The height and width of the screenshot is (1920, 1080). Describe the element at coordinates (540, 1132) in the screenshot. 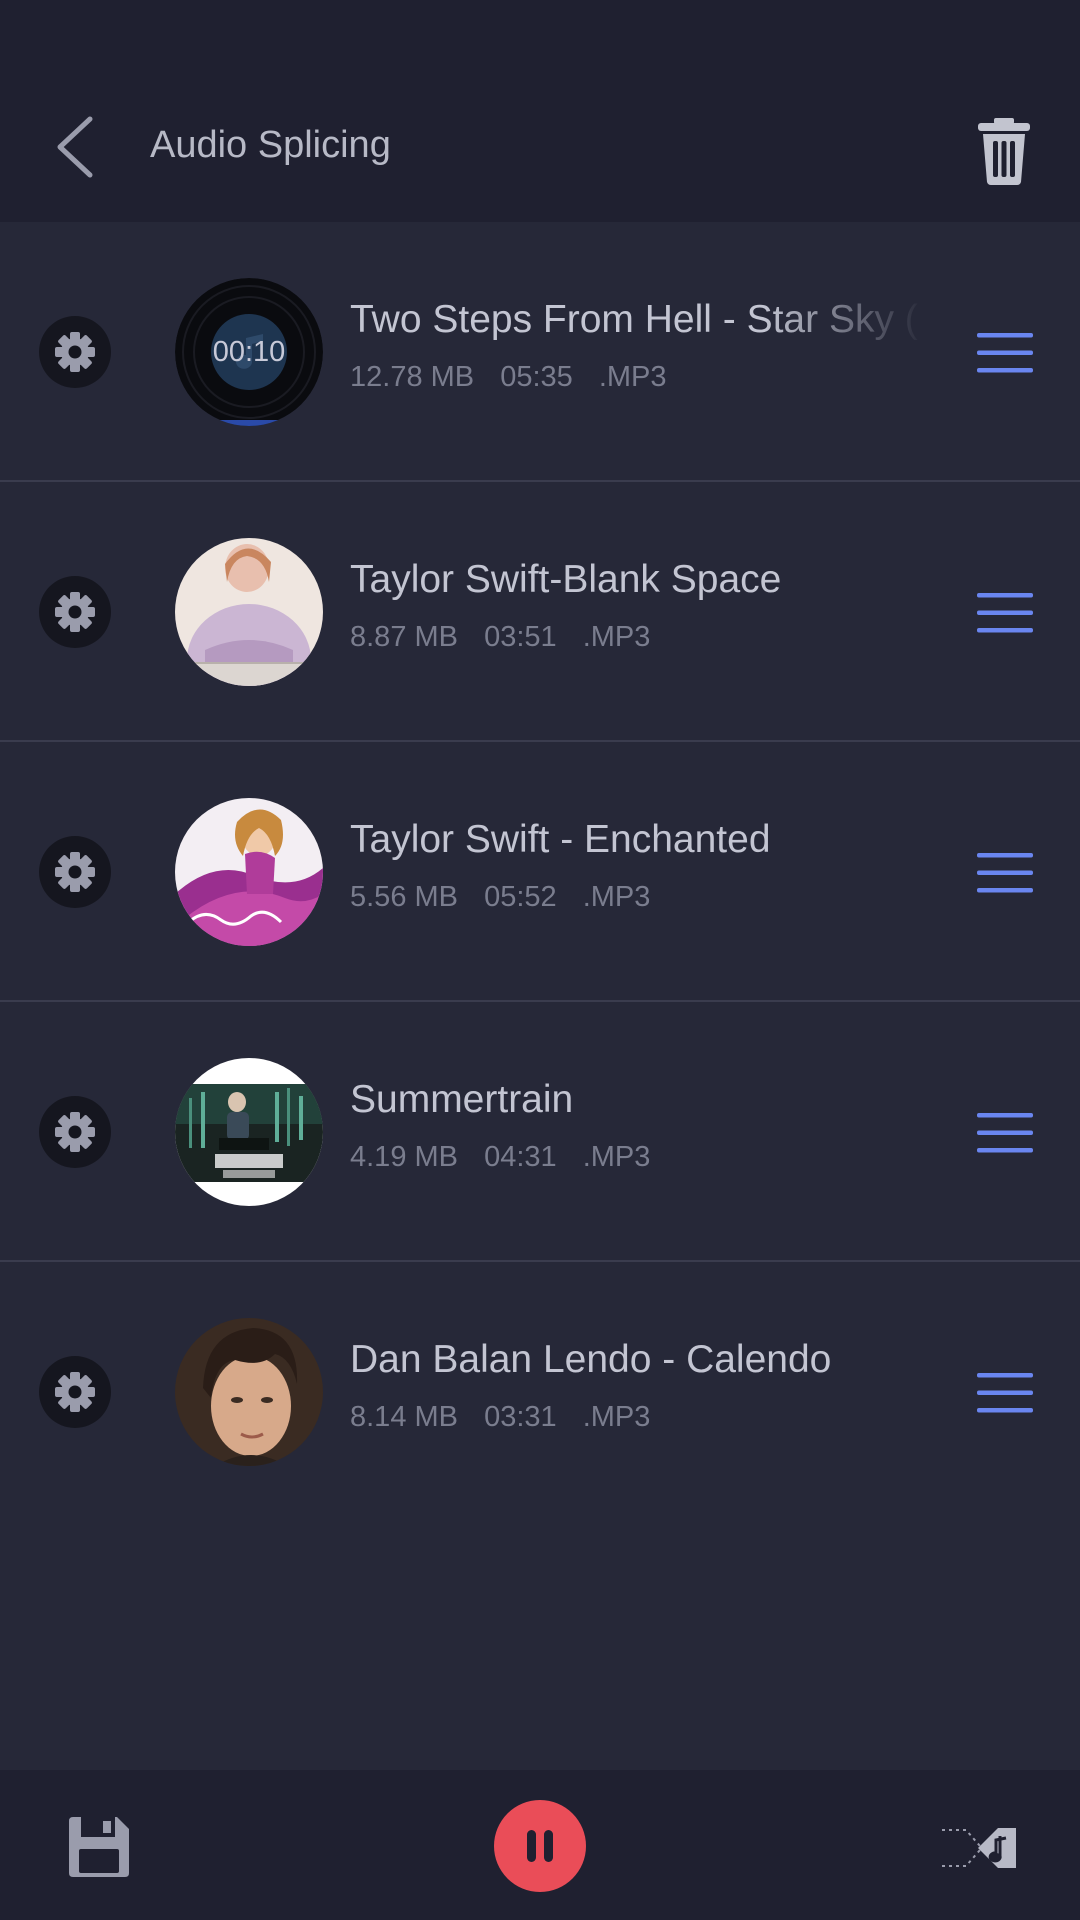

I see `track-row: Summertrain 4.19 MB 04:31 .MP3` at that location.